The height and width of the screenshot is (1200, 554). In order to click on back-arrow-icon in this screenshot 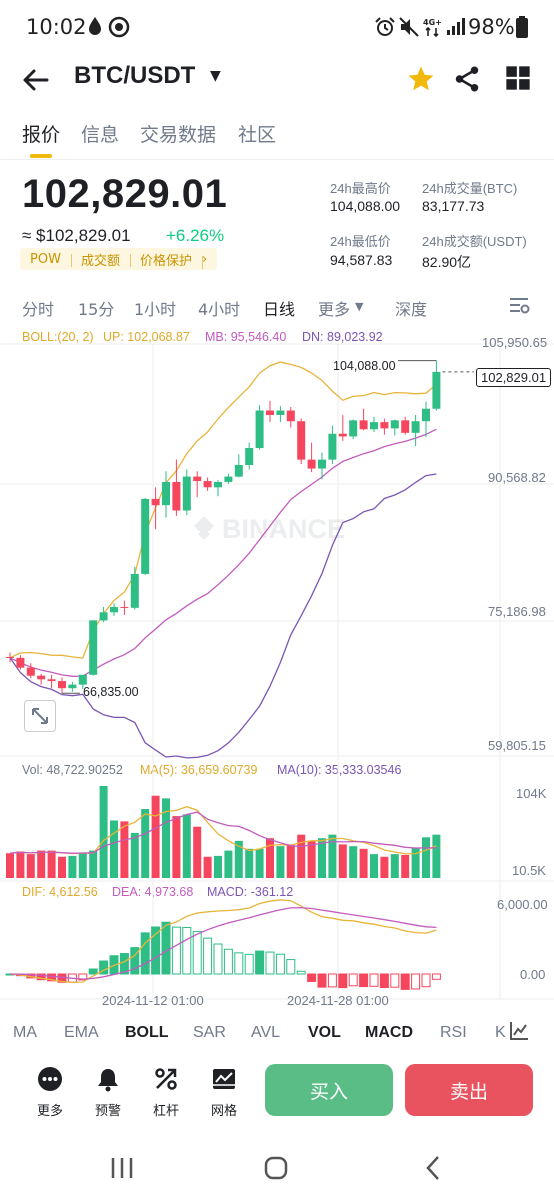, I will do `click(36, 80)`.